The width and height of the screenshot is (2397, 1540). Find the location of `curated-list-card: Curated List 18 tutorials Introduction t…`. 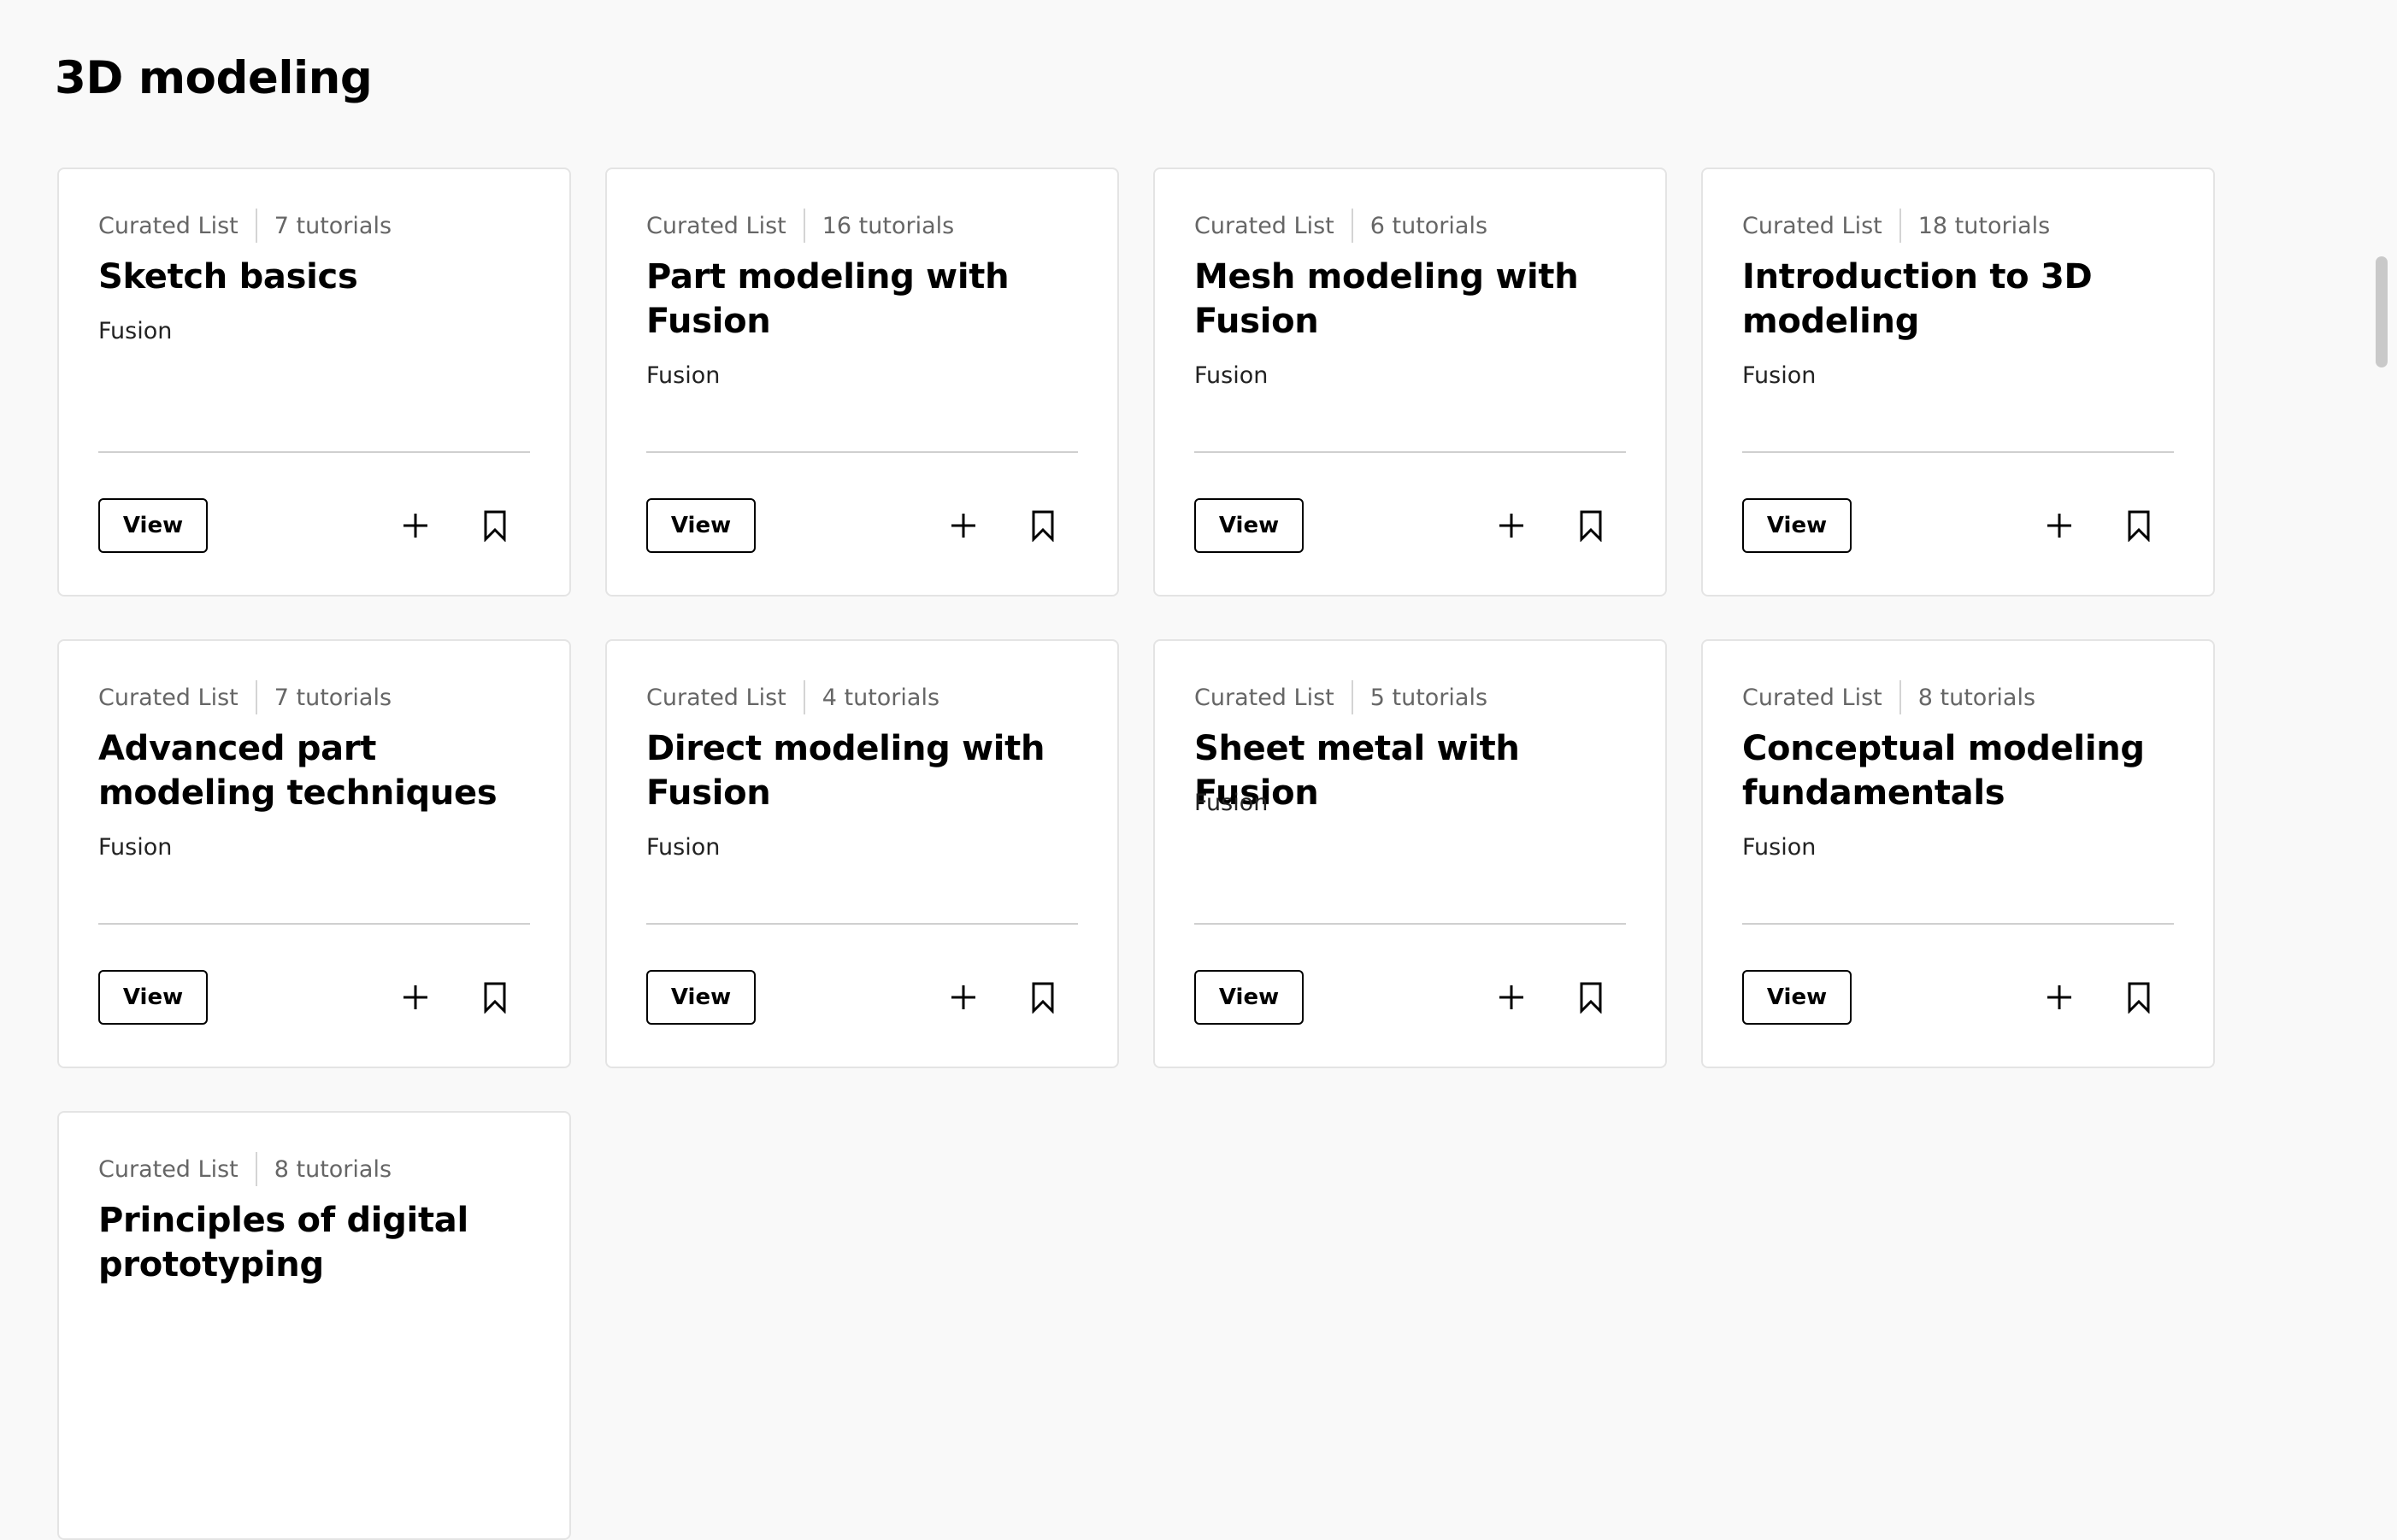

curated-list-card: Curated List 18 tutorials Introduction t… is located at coordinates (1958, 382).